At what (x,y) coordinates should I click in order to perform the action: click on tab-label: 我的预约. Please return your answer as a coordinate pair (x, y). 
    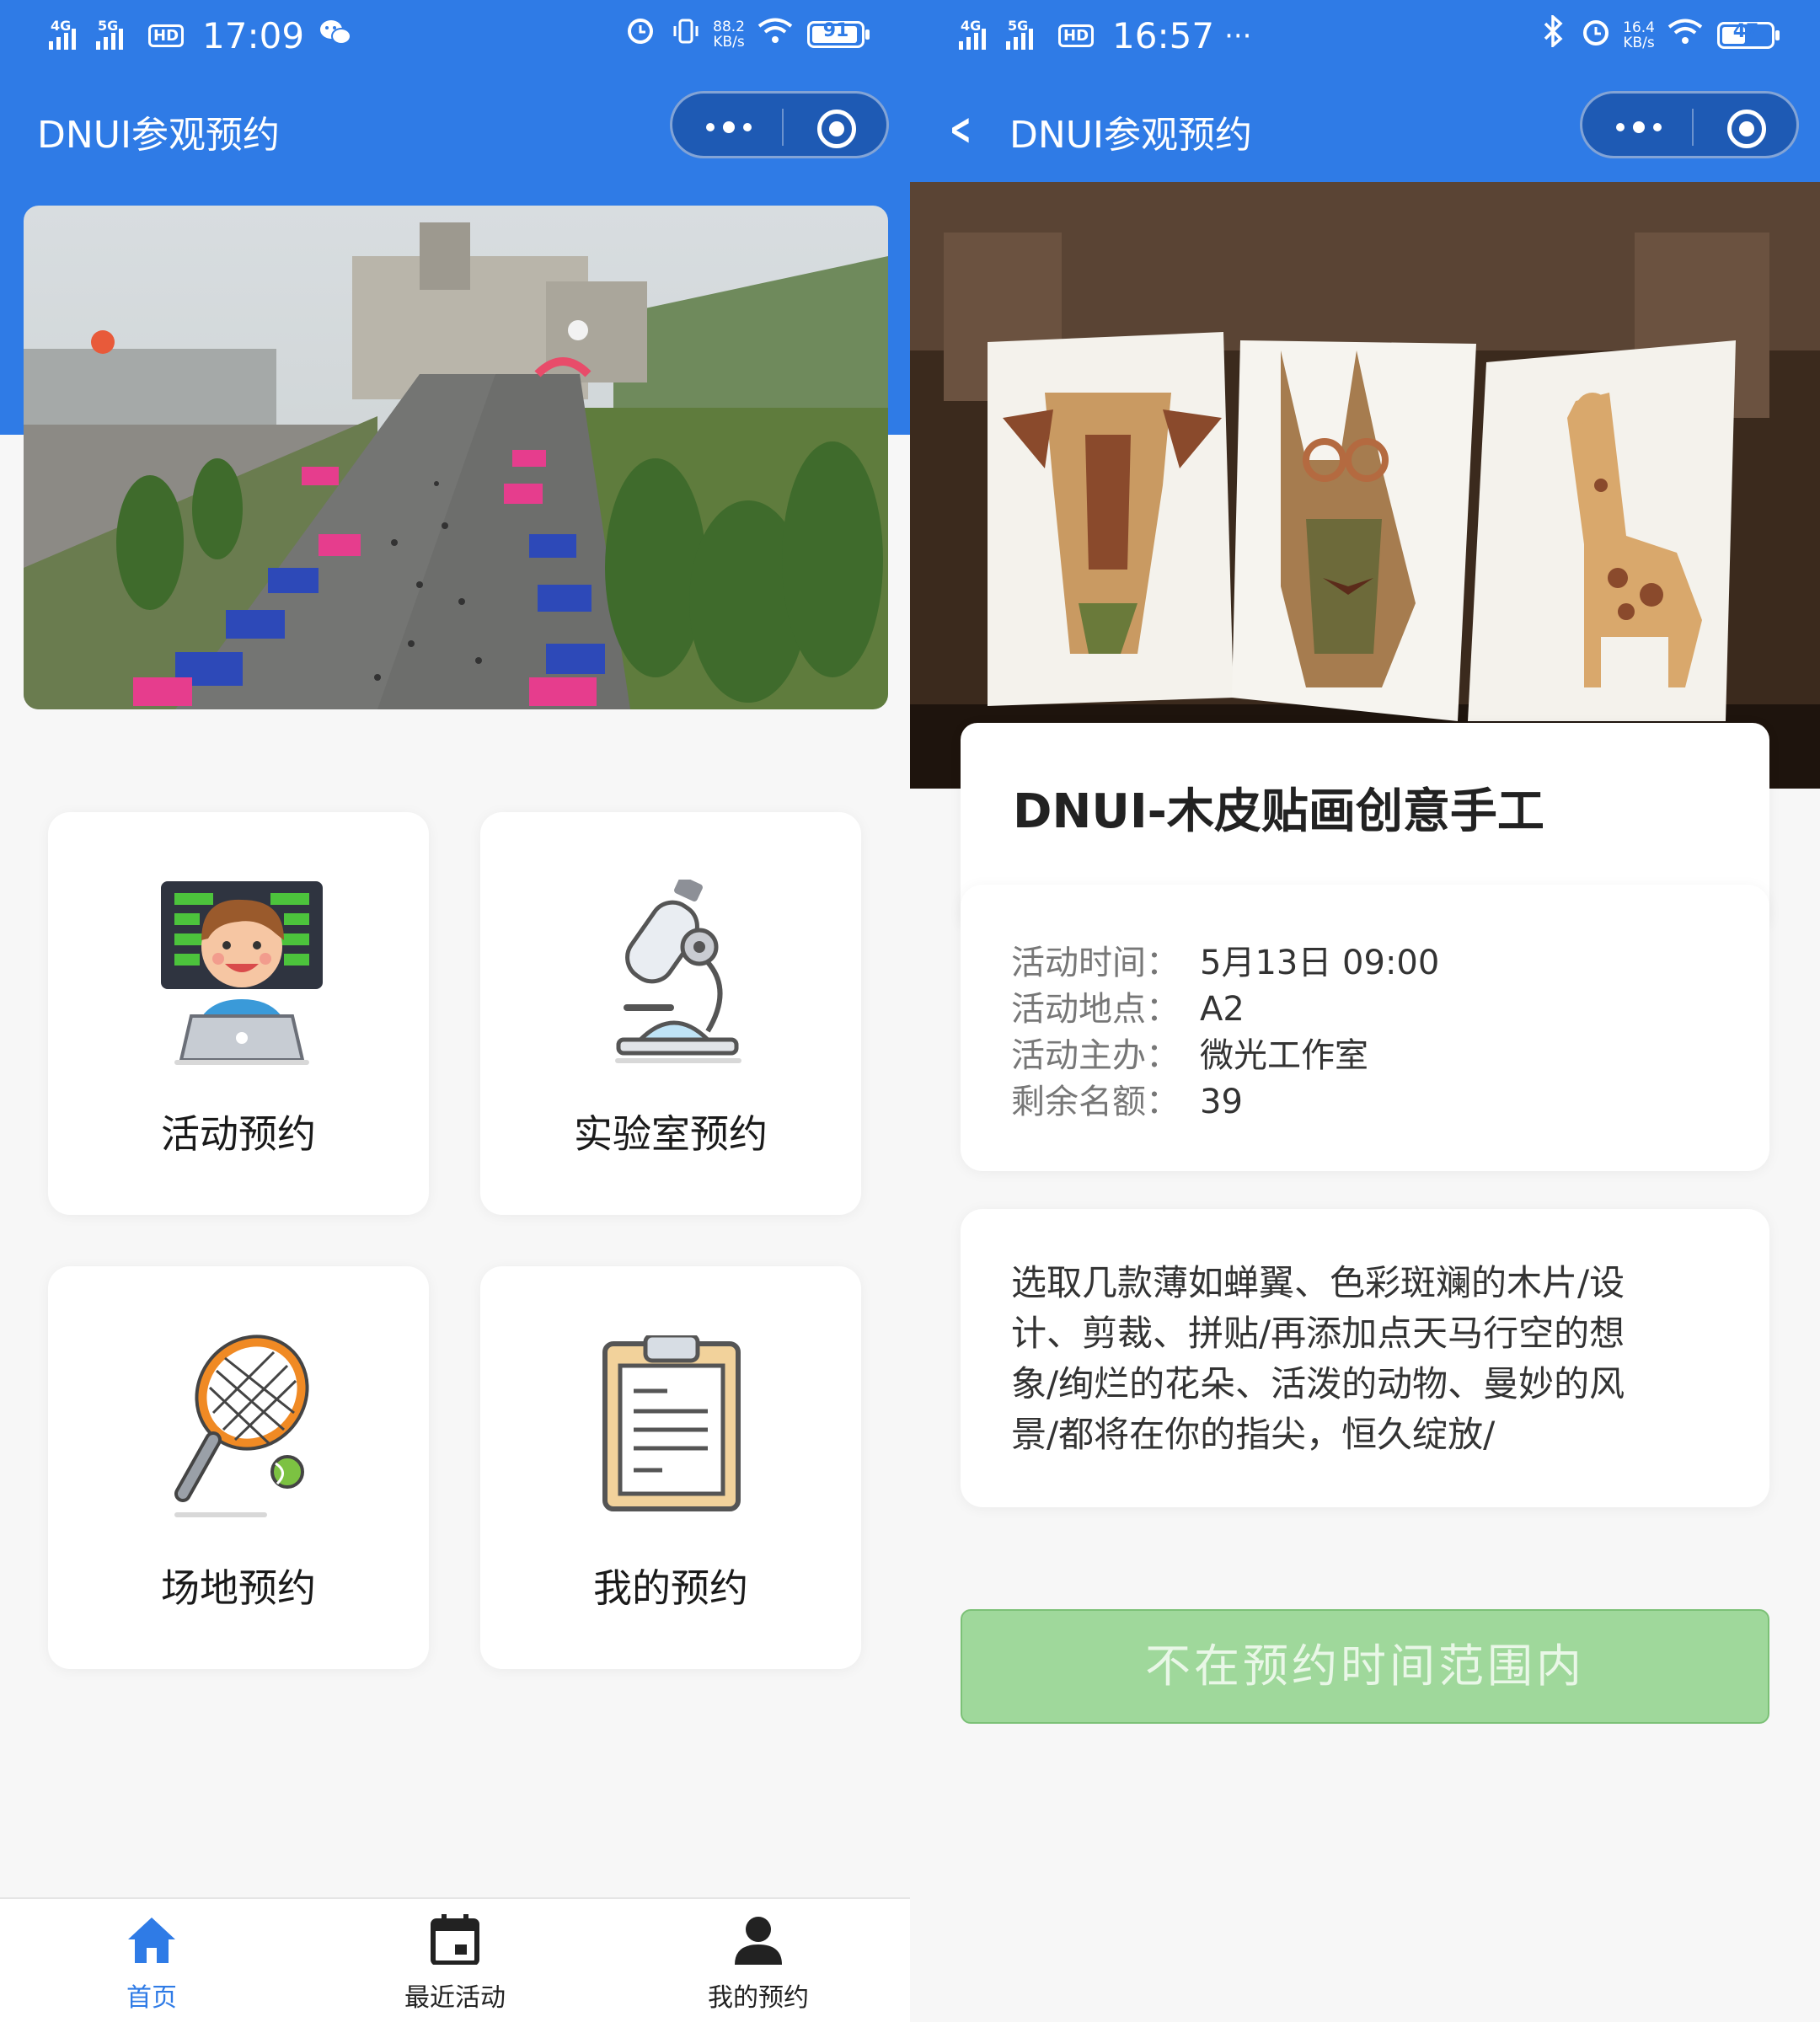
    Looking at the image, I should click on (758, 1998).